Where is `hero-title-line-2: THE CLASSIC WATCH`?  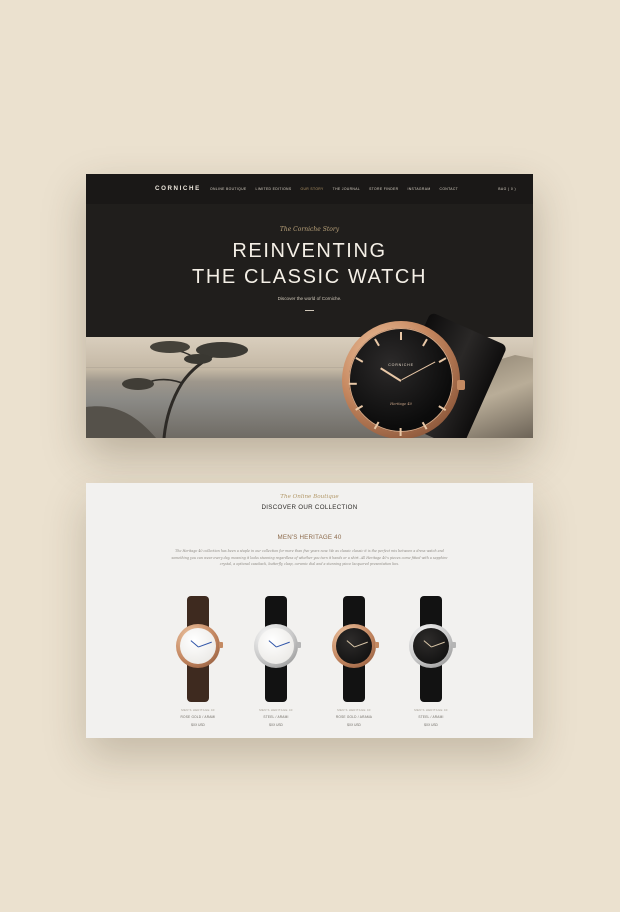 hero-title-line-2: THE CLASSIC WATCH is located at coordinates (309, 277).